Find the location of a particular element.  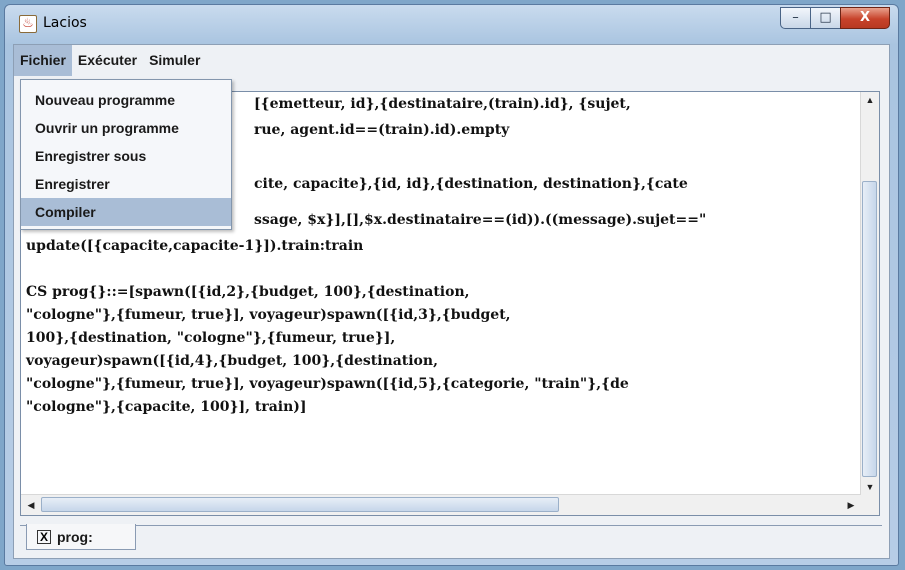

code-line: "cologne"},{capacite, 100}], train)] is located at coordinates (166, 407).